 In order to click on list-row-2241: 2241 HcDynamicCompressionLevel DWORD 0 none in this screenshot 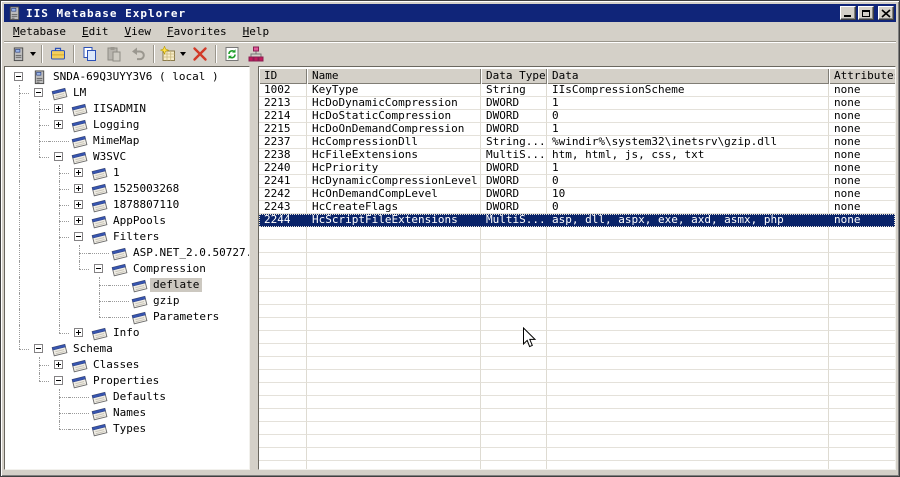, I will do `click(577, 181)`.